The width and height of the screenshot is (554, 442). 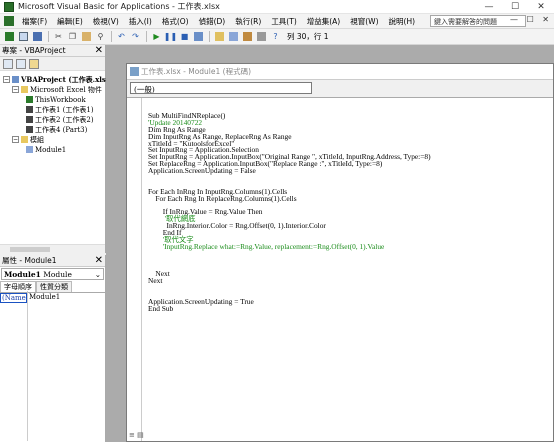 I want to click on menu-run: 執行(R), so click(x=248, y=21).